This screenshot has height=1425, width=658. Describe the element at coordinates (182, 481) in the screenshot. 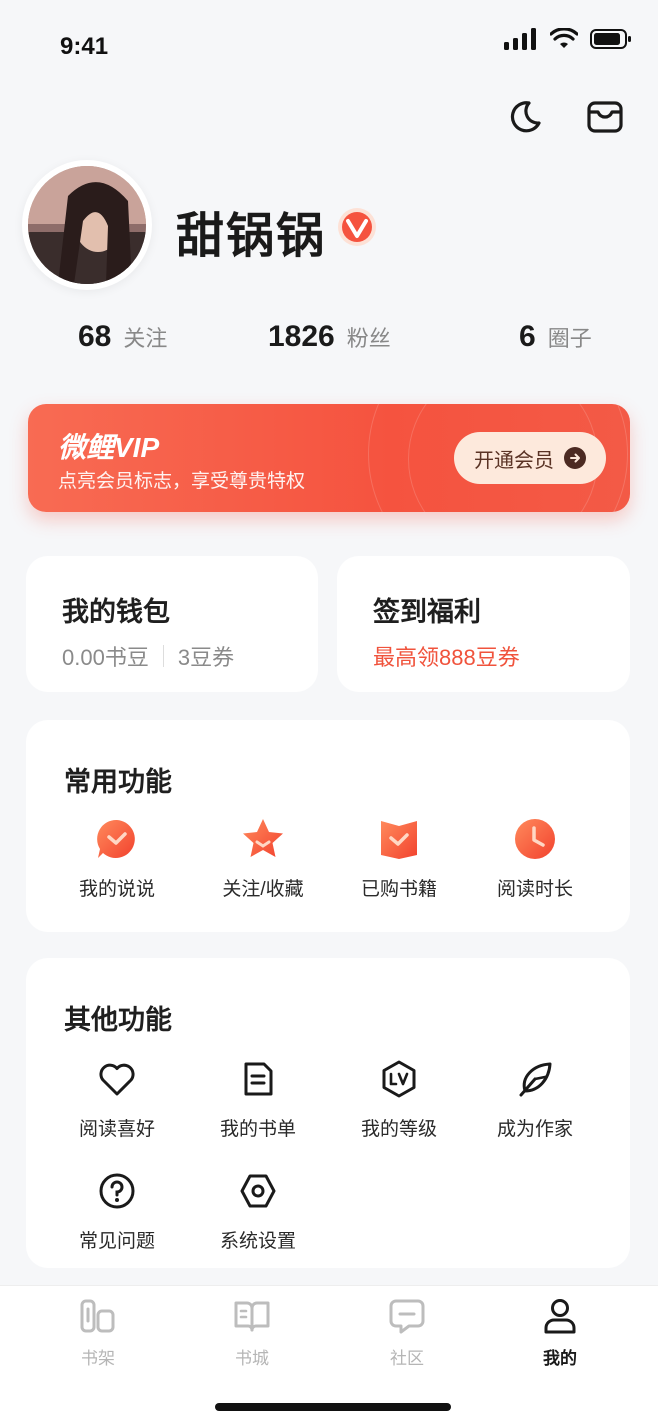

I see `vip-subtitle: 点亮会员标志，享受尊贵特权` at that location.